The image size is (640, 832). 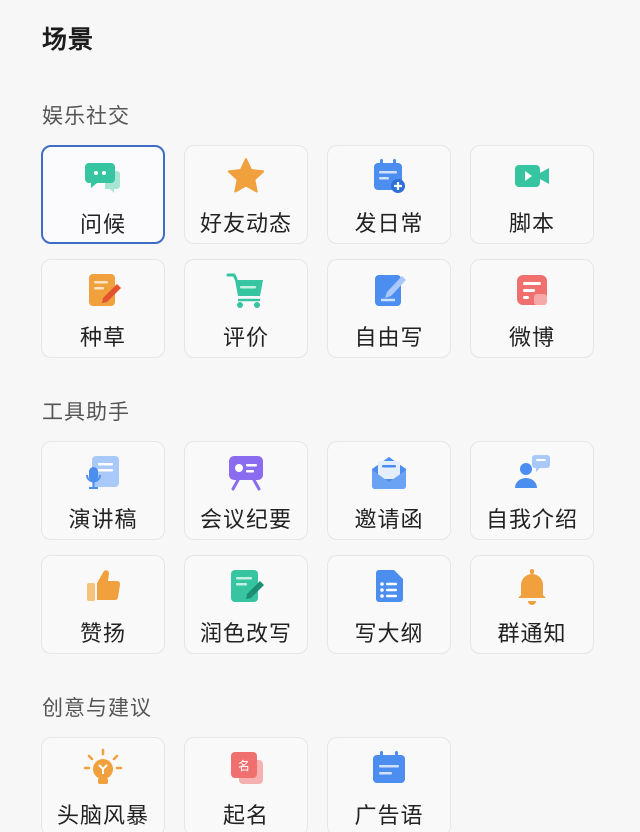 I want to click on document-lines-icon, so click(x=532, y=290).